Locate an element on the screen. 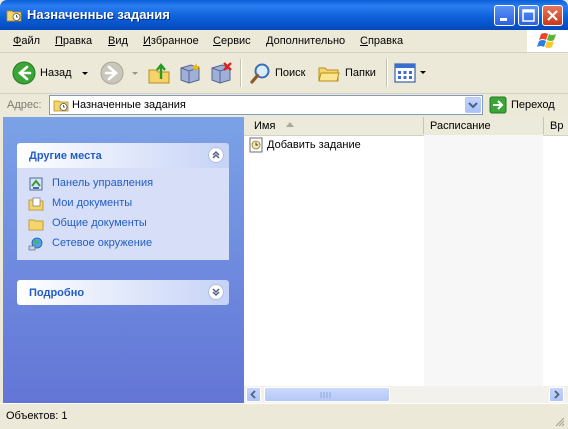 The image size is (568, 429). address-bar: Адрес: Назначенные задания Переход is located at coordinates (284, 105).